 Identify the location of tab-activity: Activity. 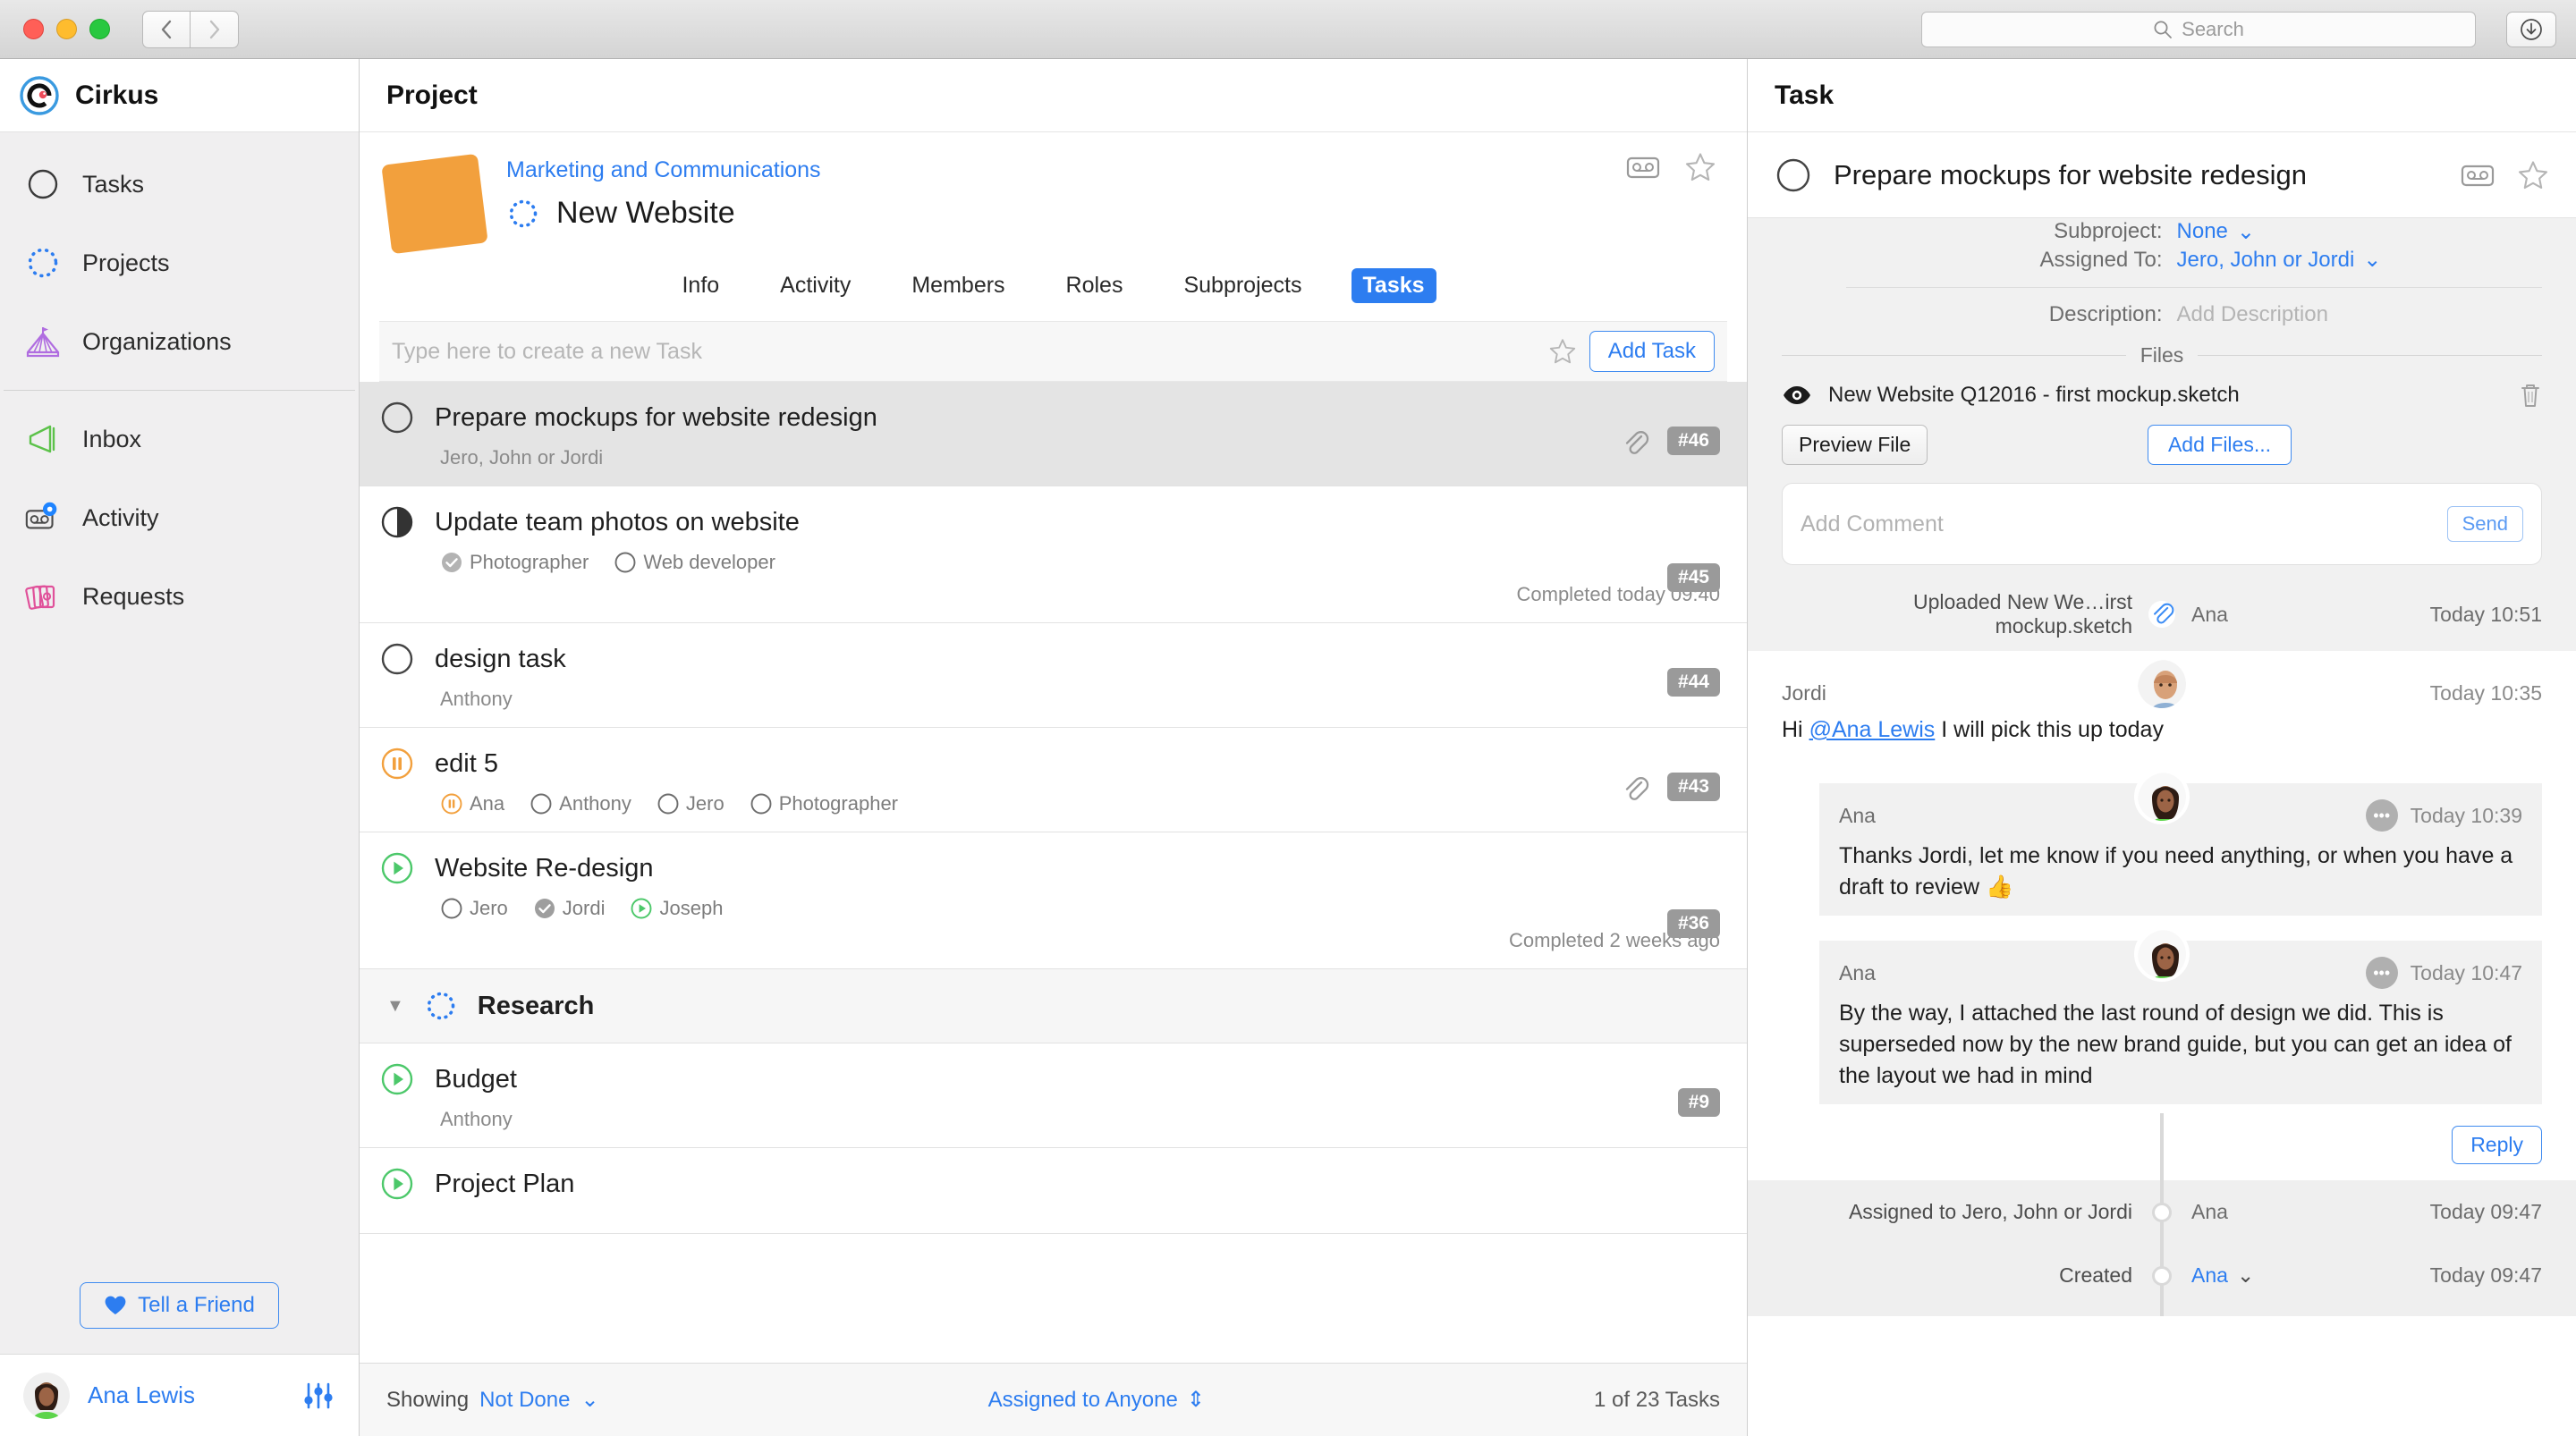
(815, 285).